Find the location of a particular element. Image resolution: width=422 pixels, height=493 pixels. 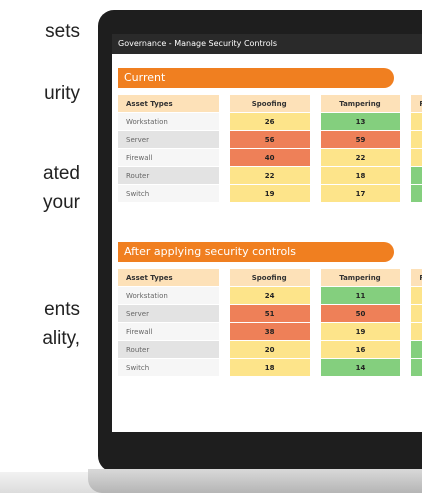

table-row: Firewall 40 22 is located at coordinates (270, 157).